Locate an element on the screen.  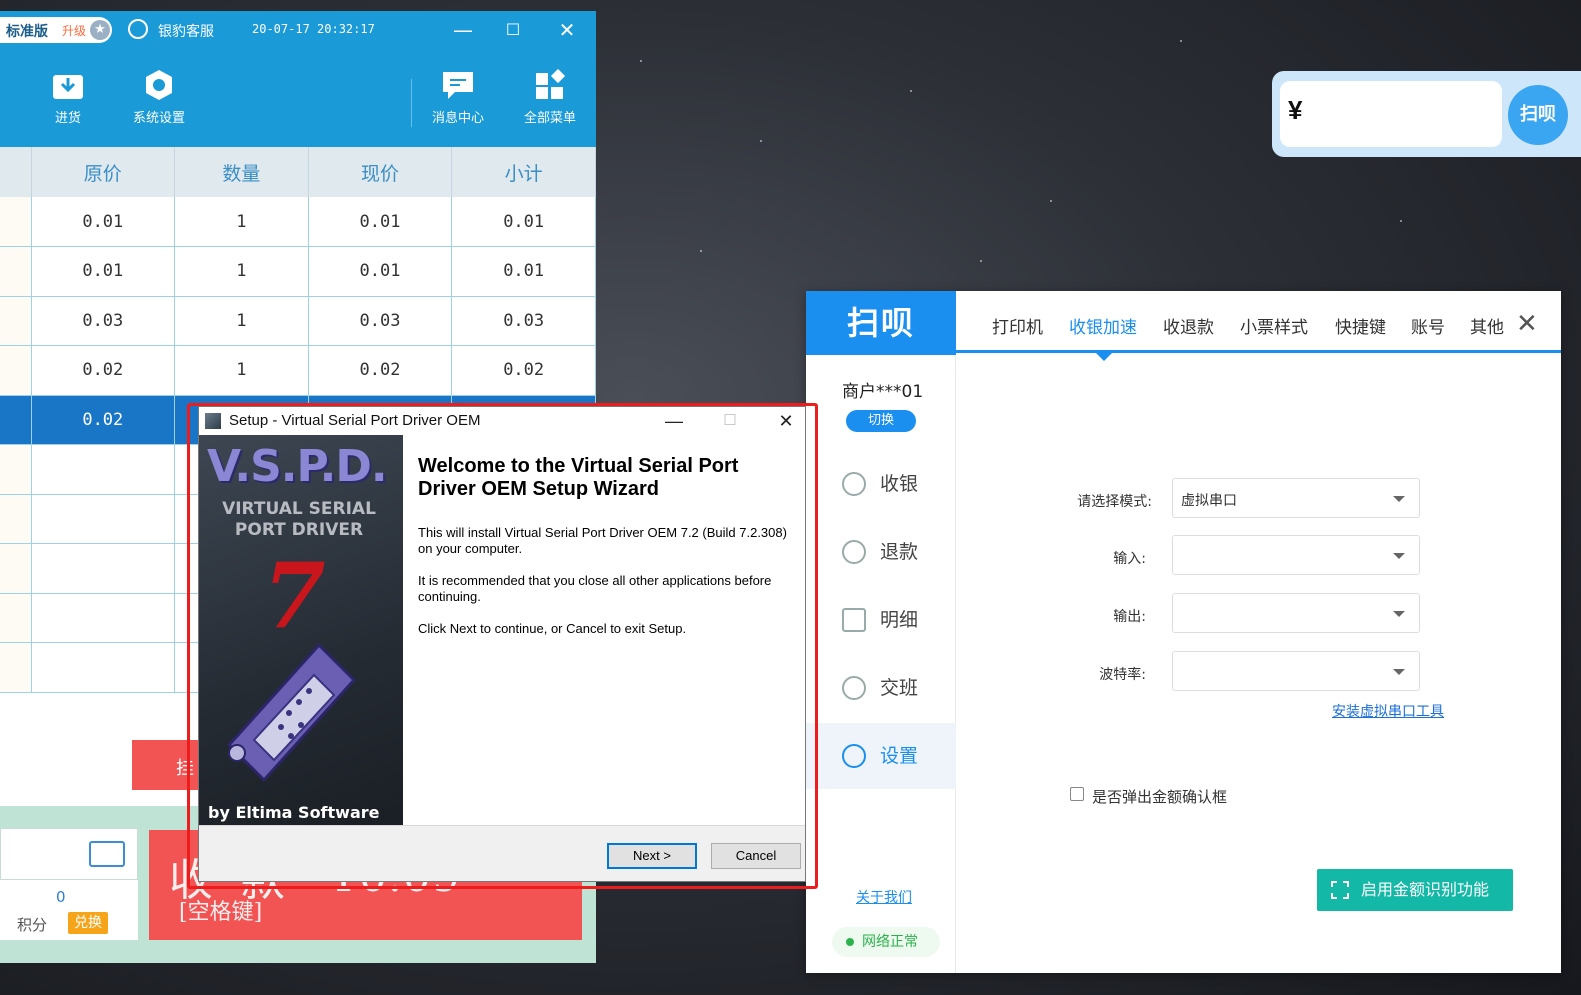
vspd-subtitle: VIRTUAL SERIAL PORT DRIVER is located at coordinates (299, 520).